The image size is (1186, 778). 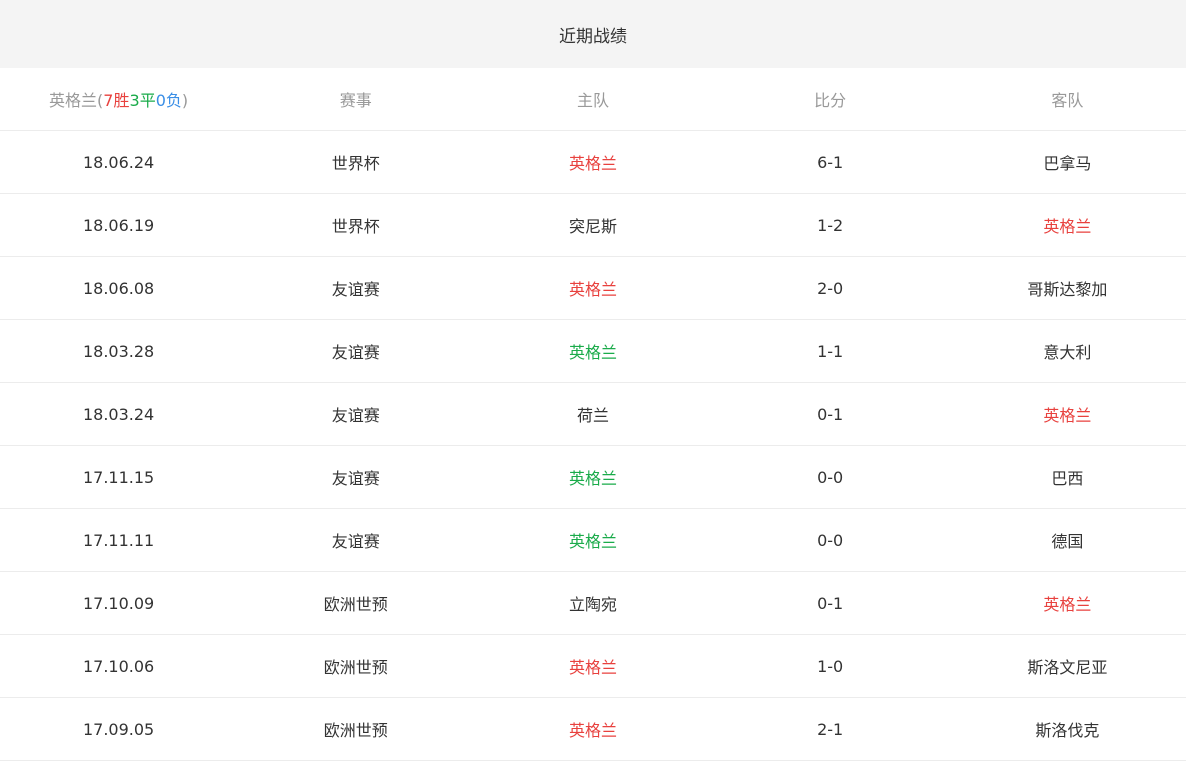 What do you see at coordinates (355, 100) in the screenshot?
I see `column-header-event: 赛事` at bounding box center [355, 100].